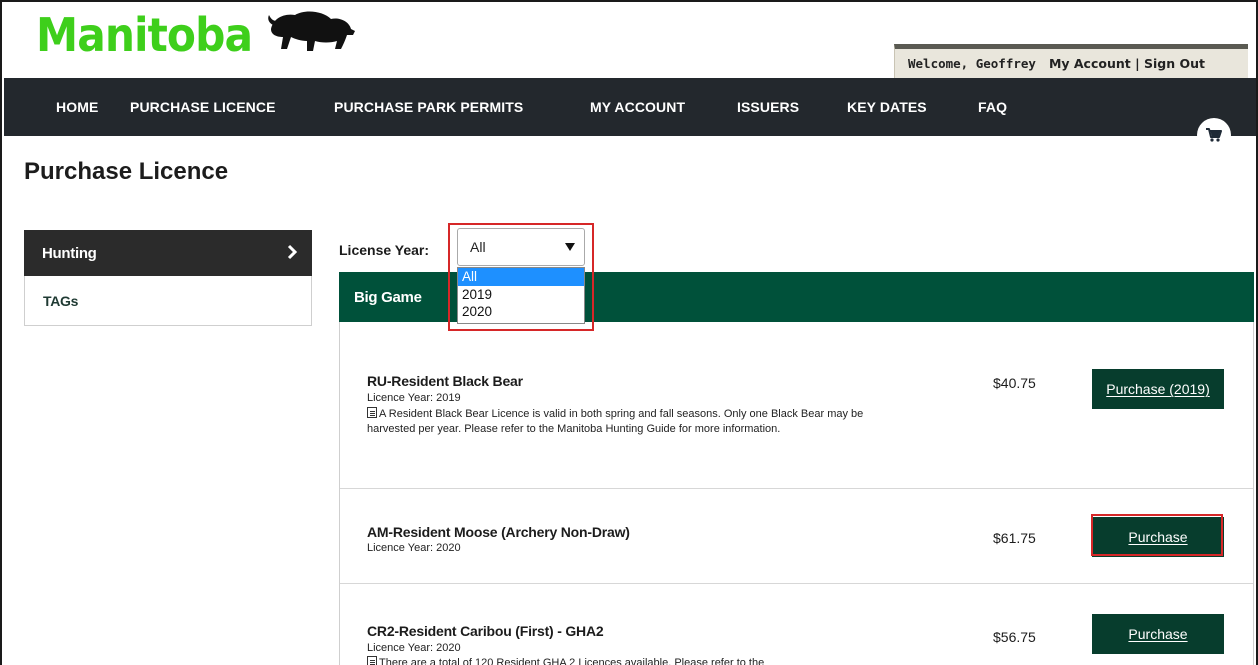 The image size is (1258, 665). I want to click on sidebar-item-hunting: Hunting, so click(168, 253).